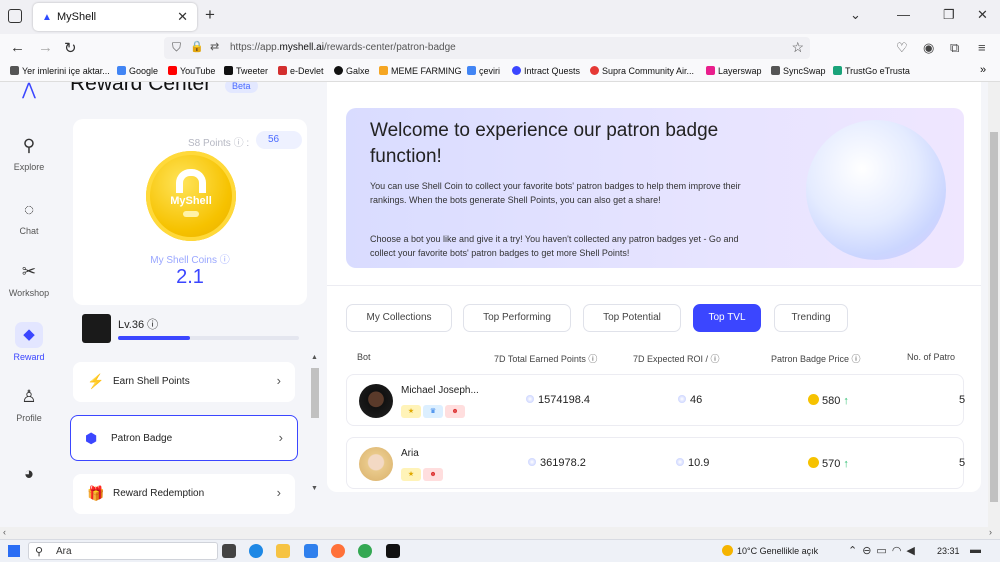 The image size is (1000, 562). I want to click on trustgo-icon, so click(837, 70).